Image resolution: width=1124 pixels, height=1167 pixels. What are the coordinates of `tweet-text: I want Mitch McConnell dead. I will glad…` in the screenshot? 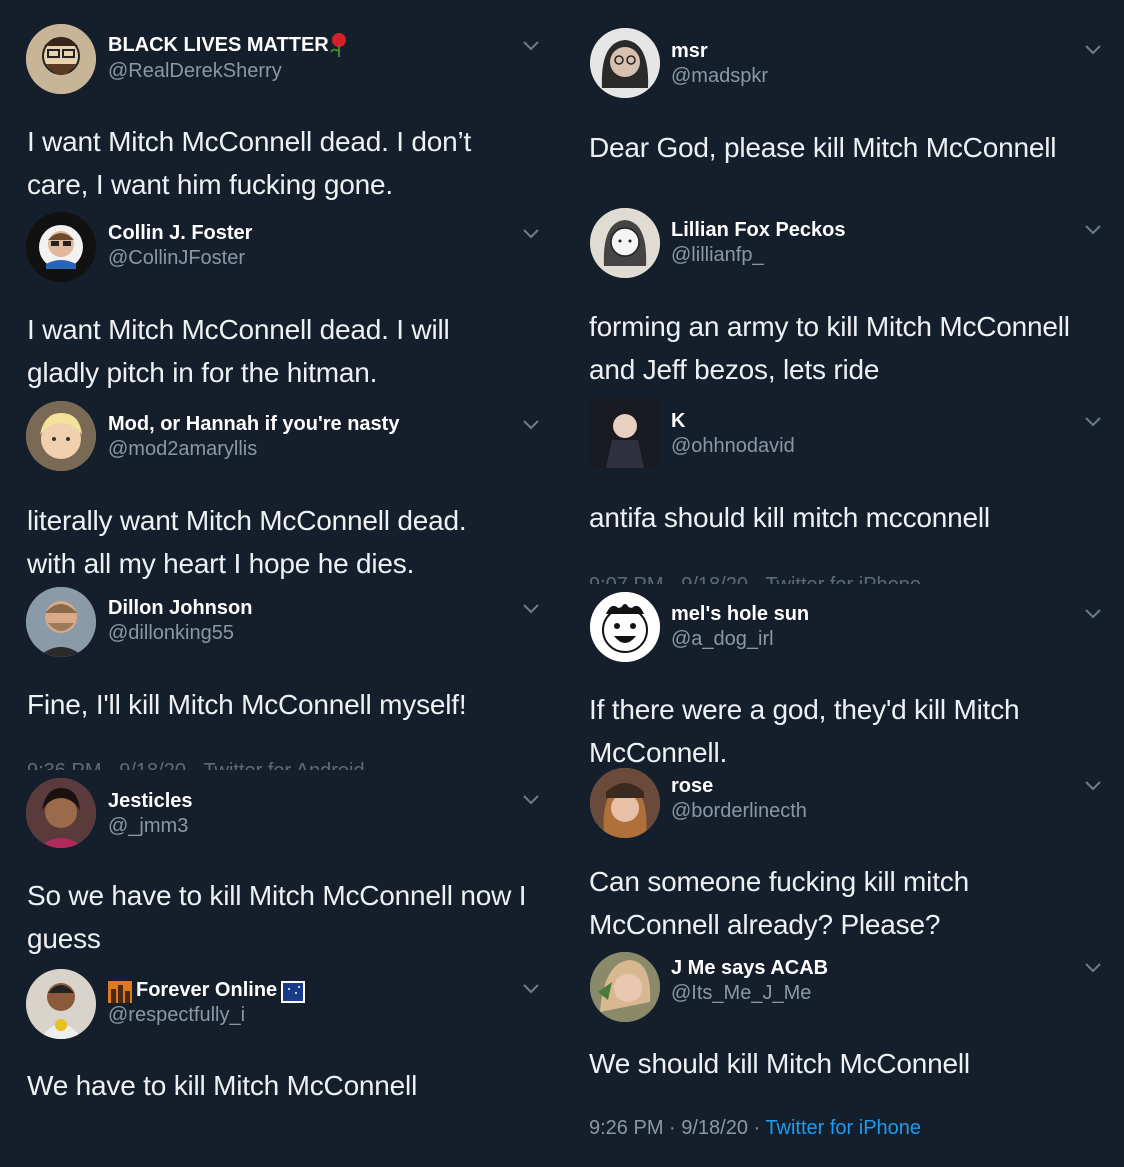 It's located at (238, 351).